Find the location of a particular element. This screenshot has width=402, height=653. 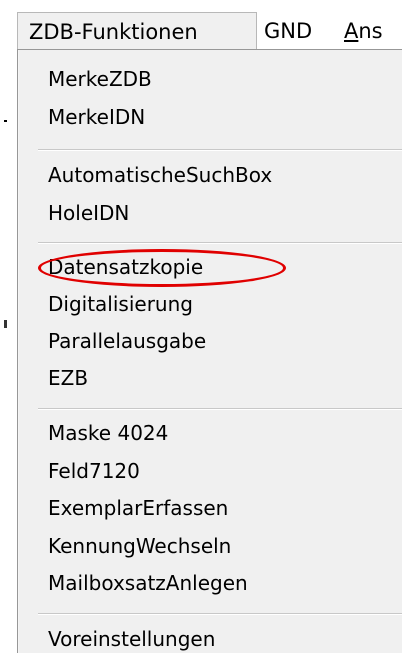

menu-item-mailboxsatzanlegen: MailboxsatzAnlegen is located at coordinates (148, 583).